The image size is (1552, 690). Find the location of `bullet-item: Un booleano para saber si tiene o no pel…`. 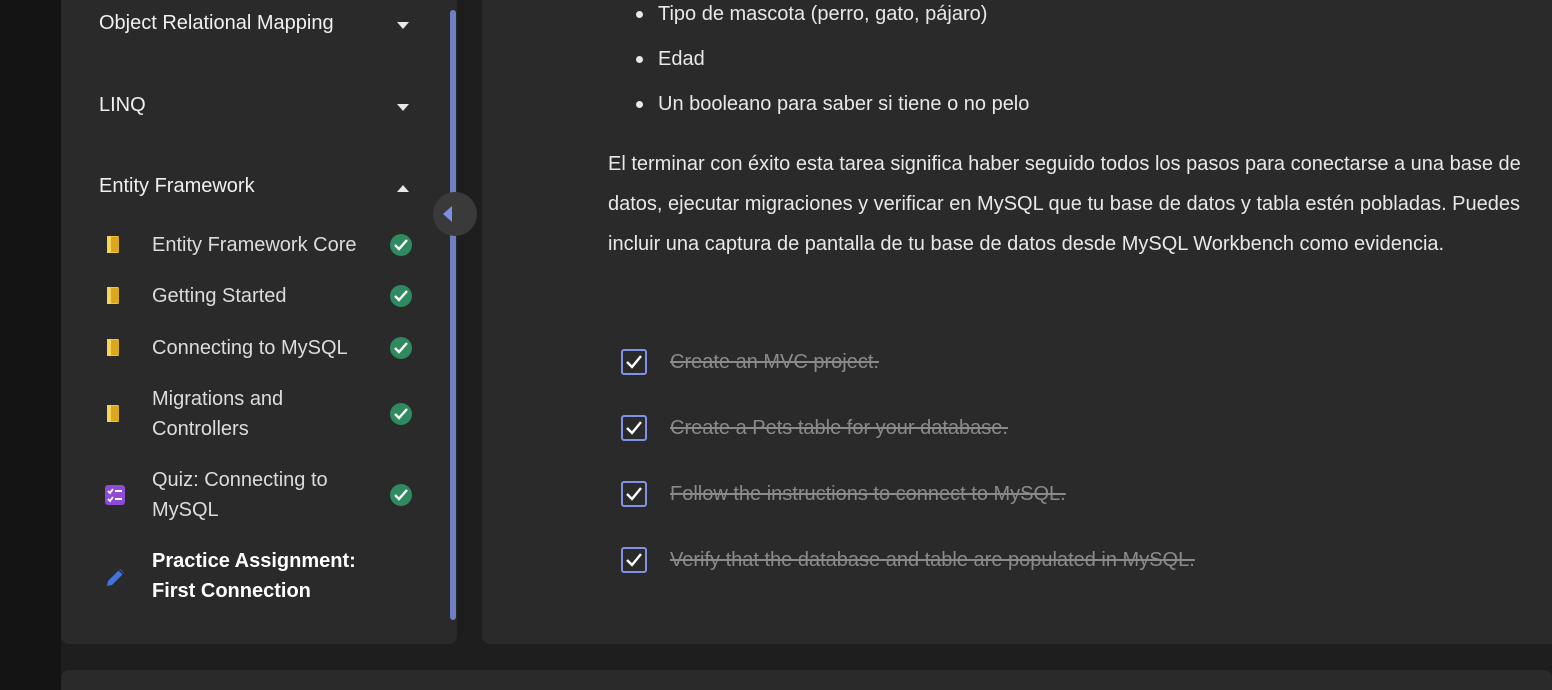

bullet-item: Un booleano para saber si tiene o no pel… is located at coordinates (844, 104).